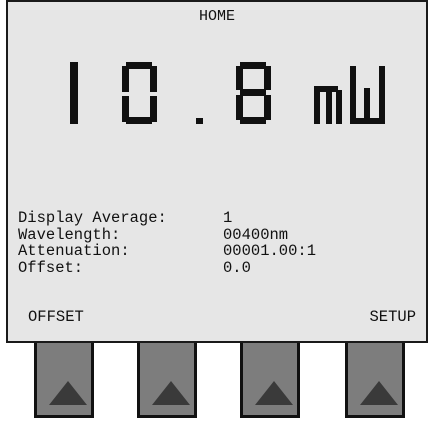  I want to click on offset-label: Offset:, so click(51, 267).